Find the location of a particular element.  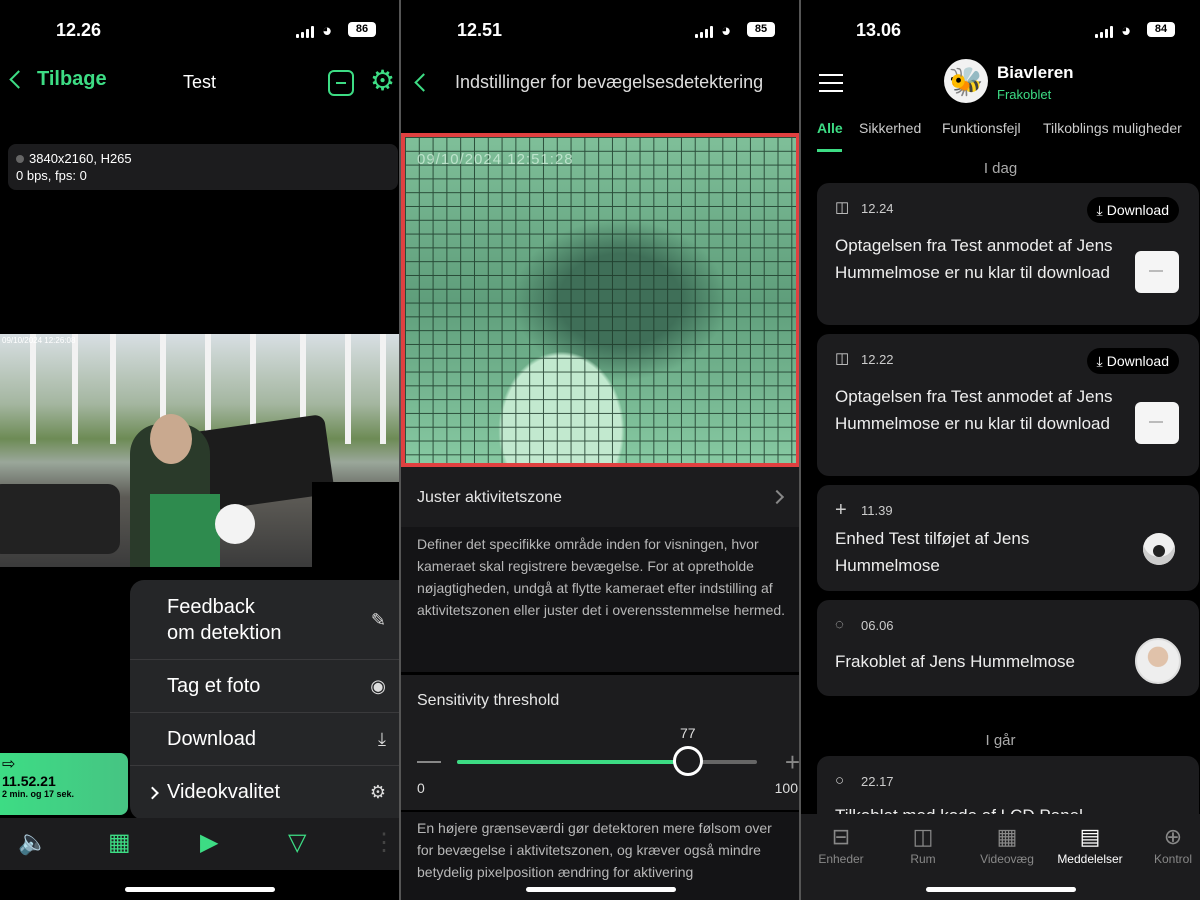

tab-devices: ⊟ Enheder is located at coordinates (841, 844).